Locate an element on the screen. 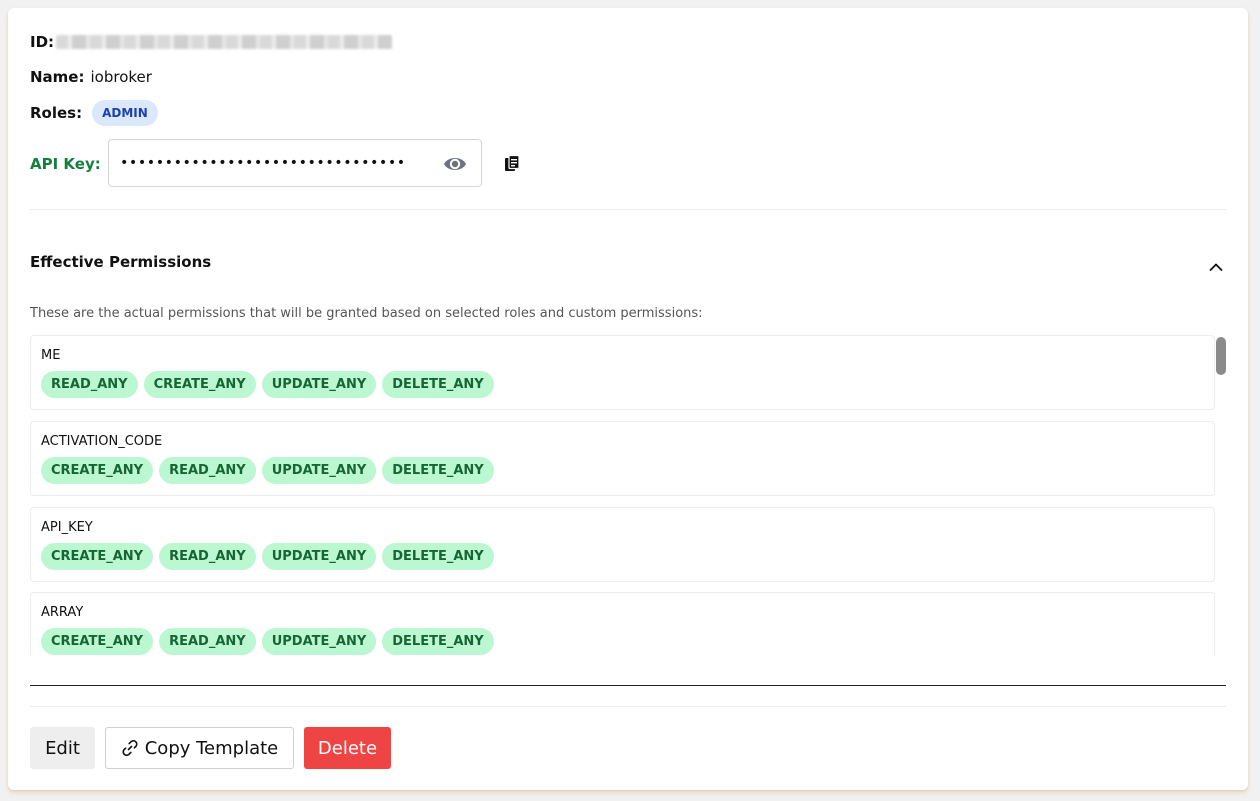  name-row: Name: iobroker is located at coordinates (91, 77).